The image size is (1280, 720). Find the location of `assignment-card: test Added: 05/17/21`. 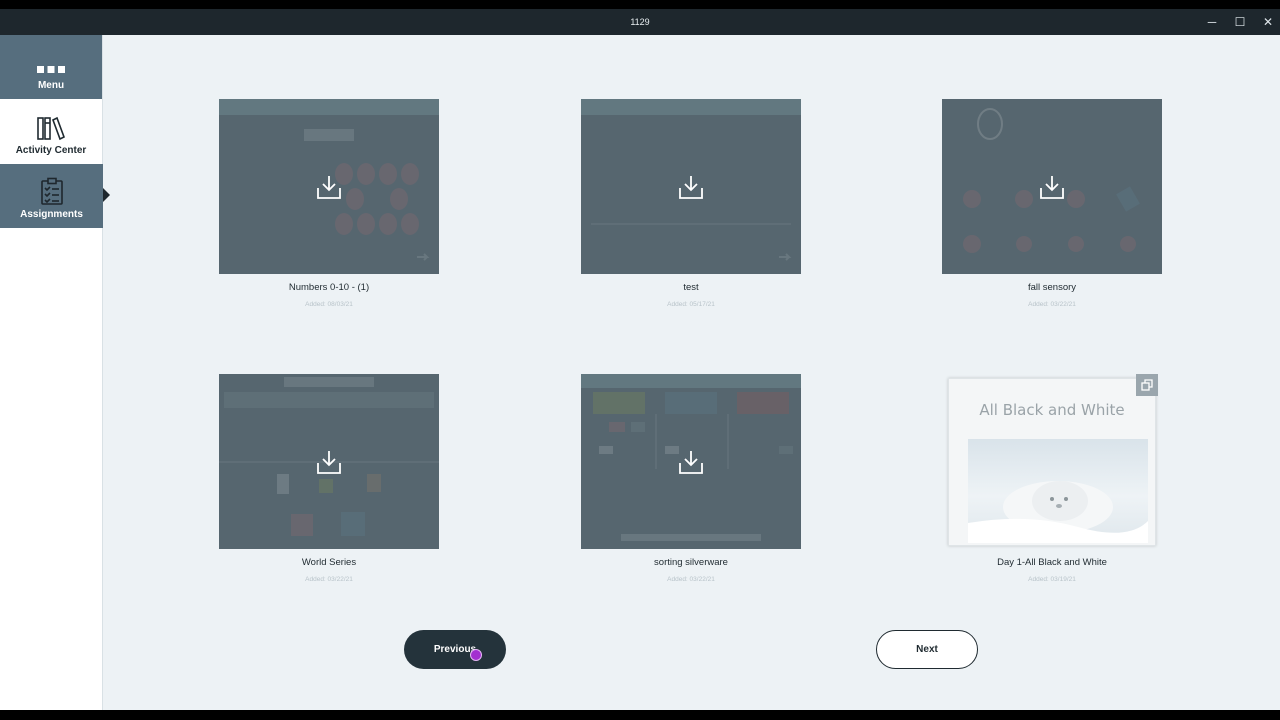

assignment-card: test Added: 05/17/21 is located at coordinates (691, 203).